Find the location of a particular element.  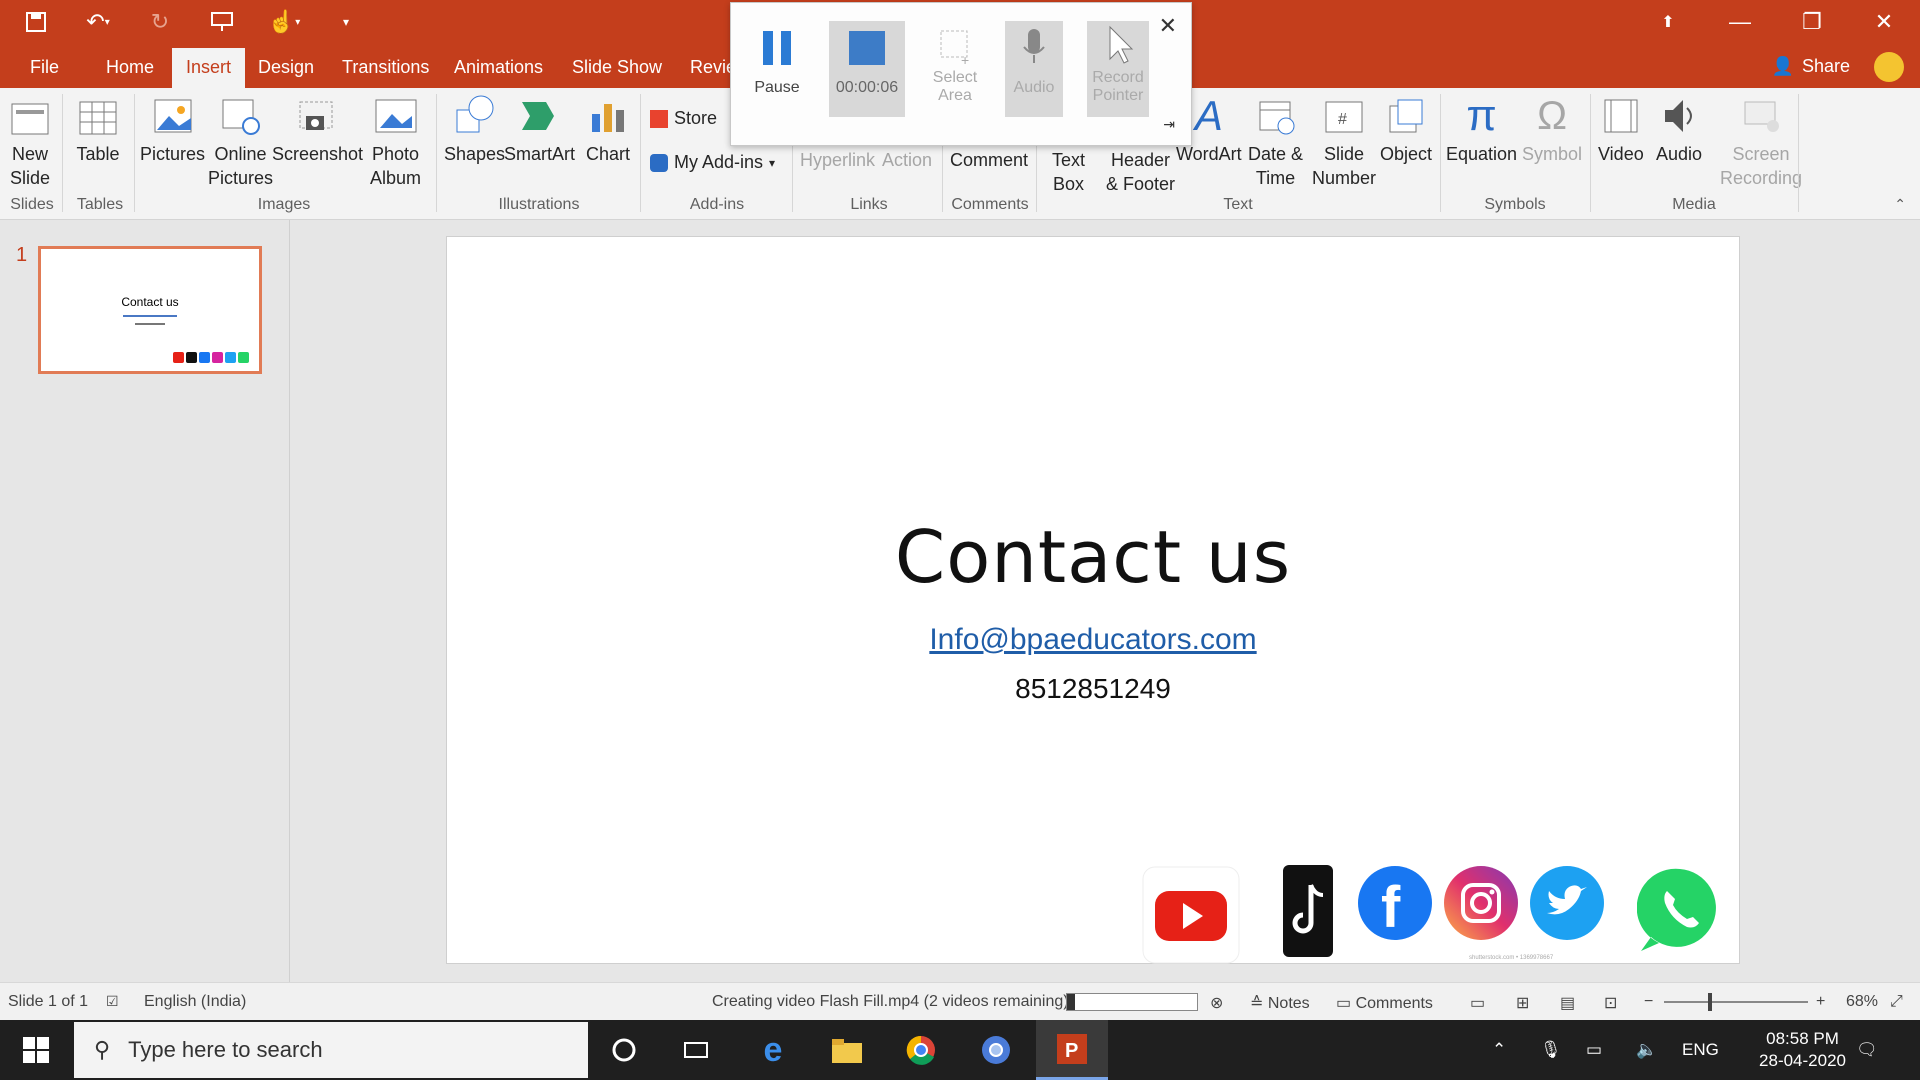

show-hidden-icons: ⌃ is located at coordinates (1499, 1050).